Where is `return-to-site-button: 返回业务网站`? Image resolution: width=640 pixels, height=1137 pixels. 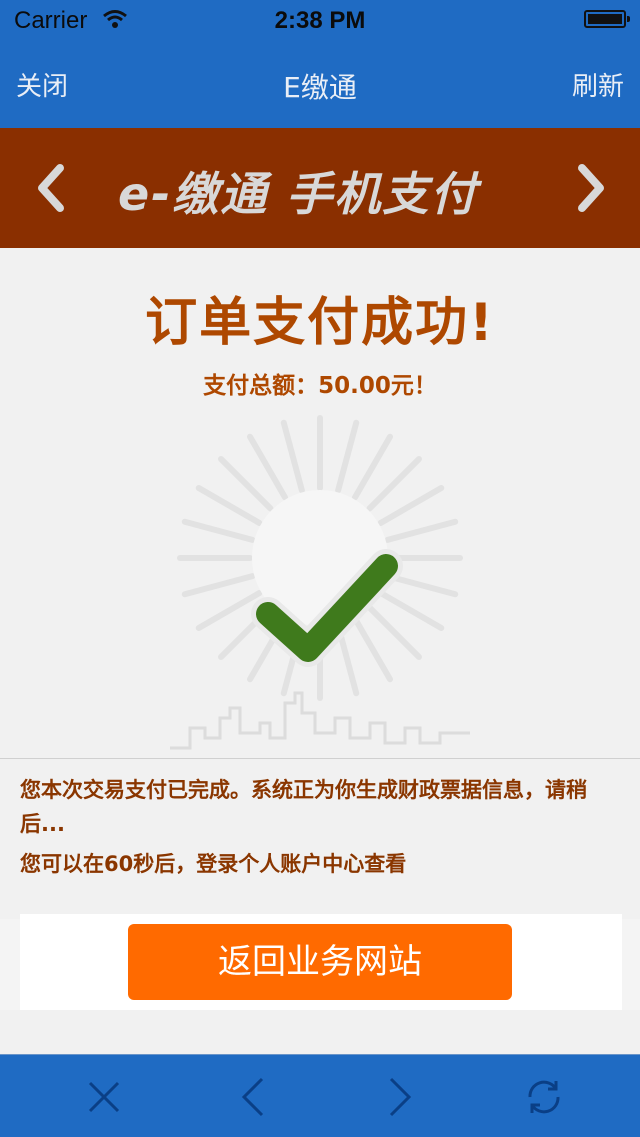 return-to-site-button: 返回业务网站 is located at coordinates (320, 962).